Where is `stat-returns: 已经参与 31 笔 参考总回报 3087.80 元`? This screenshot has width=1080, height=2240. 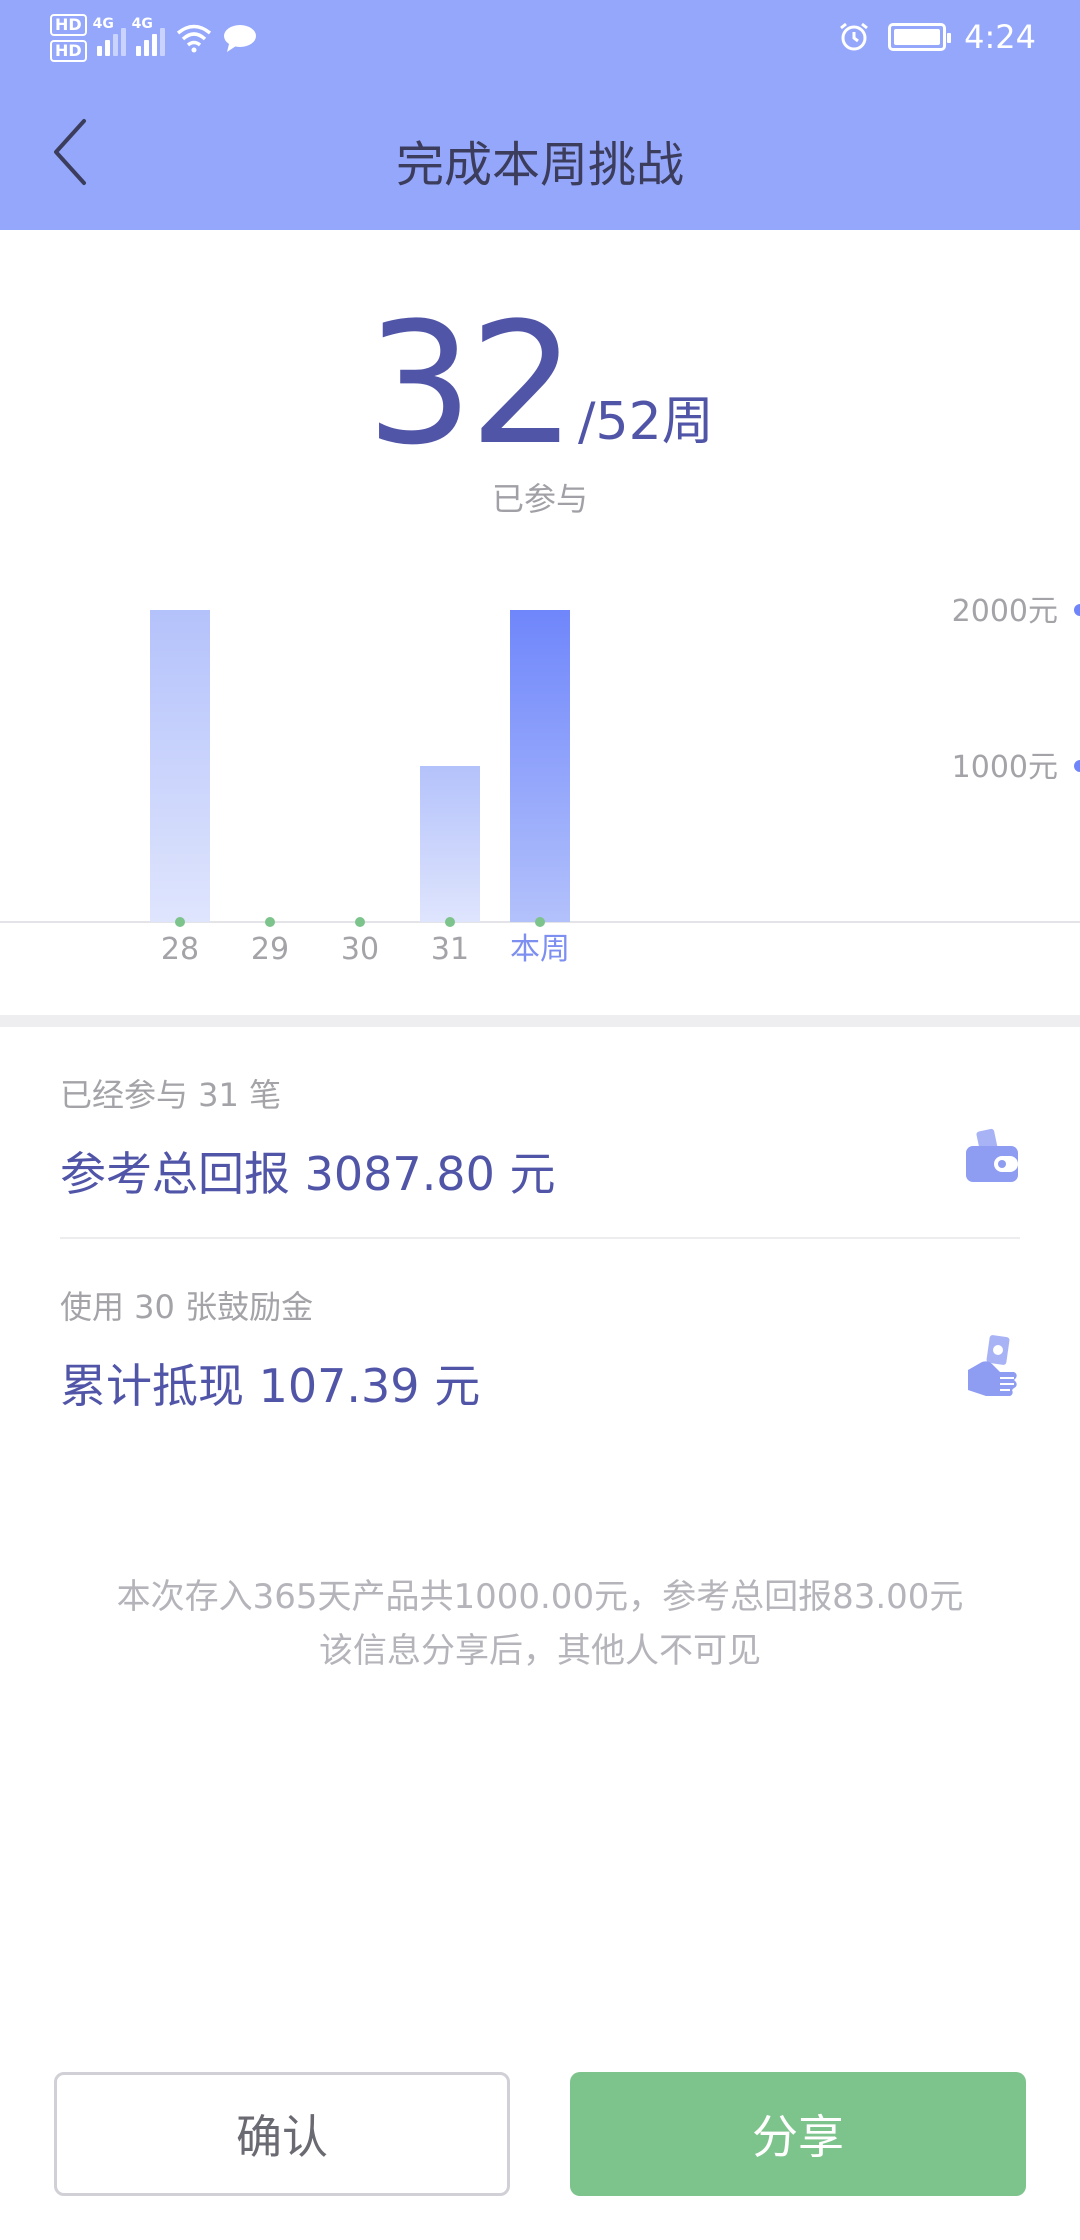
stat-returns: 已经参与 31 笔 参考总回报 3087.80 元 is located at coordinates (540, 1137).